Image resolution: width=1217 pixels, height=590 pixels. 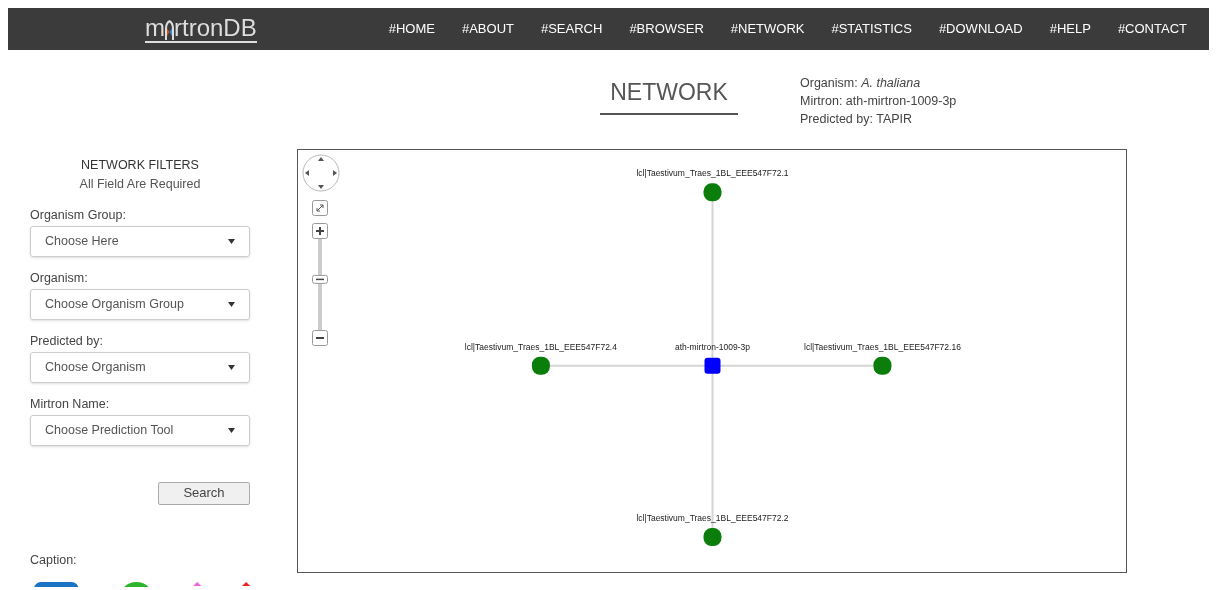 I want to click on field-label: Organism Group:, so click(x=78, y=214).